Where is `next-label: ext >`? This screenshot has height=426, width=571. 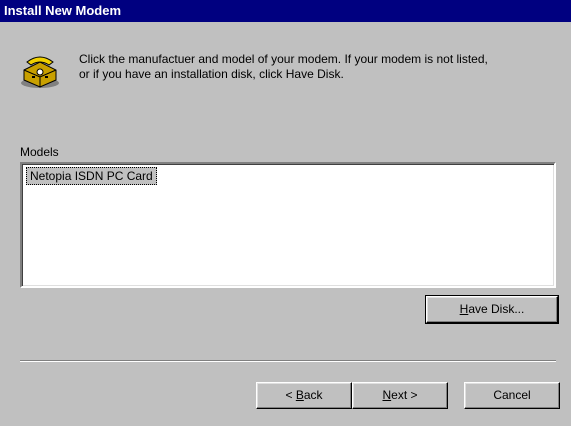
next-label: ext > is located at coordinates (404, 395).